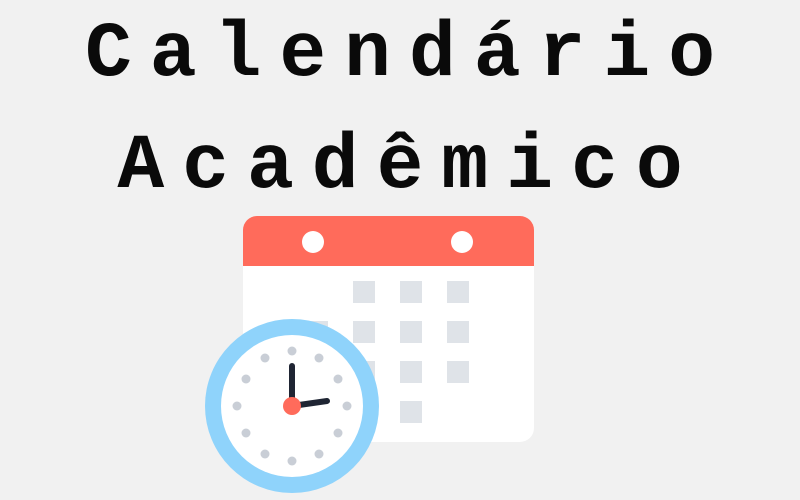  I want to click on clock-center, so click(292, 406).